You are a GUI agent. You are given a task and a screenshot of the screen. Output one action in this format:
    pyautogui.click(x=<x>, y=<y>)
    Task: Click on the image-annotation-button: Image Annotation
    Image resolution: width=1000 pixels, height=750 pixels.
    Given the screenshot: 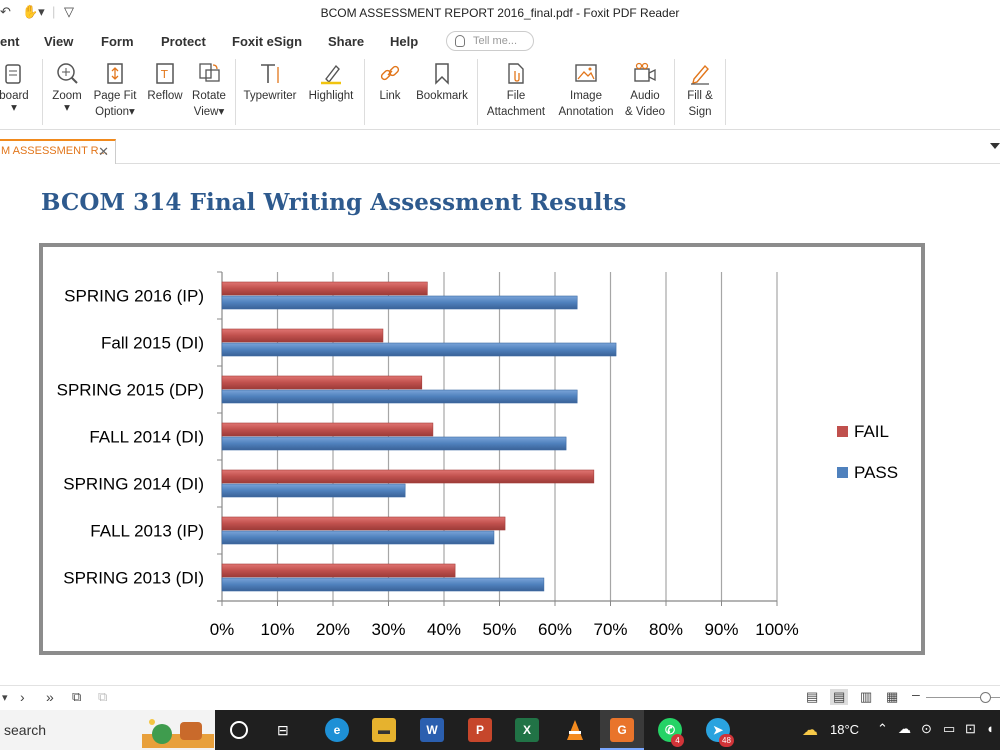 What is the action you would take?
    pyautogui.click(x=586, y=92)
    